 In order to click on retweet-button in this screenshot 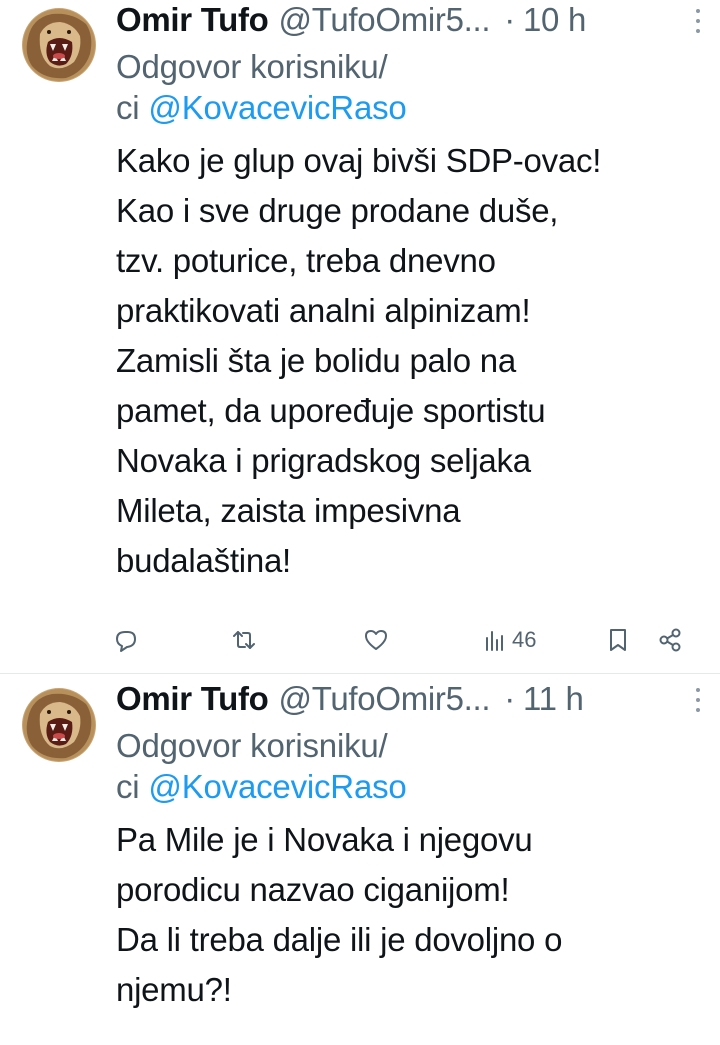, I will do `click(244, 640)`.